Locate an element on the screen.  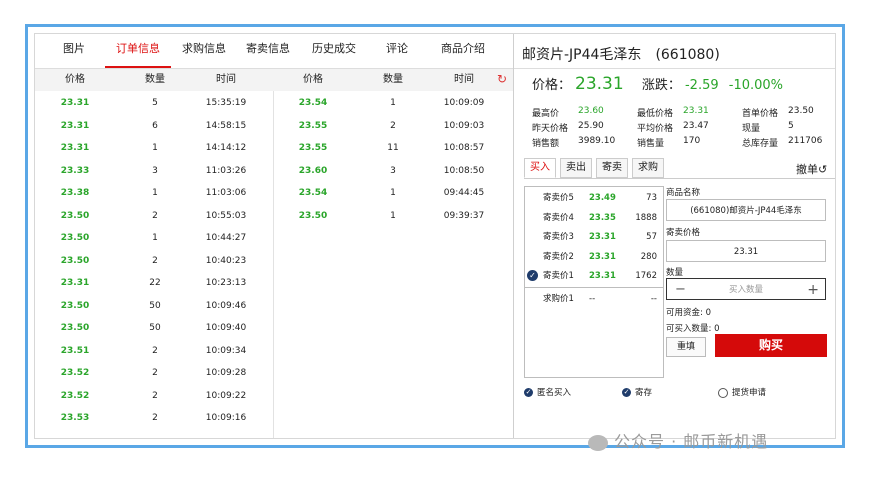
row-qty: 11 is located at coordinates (393, 148).